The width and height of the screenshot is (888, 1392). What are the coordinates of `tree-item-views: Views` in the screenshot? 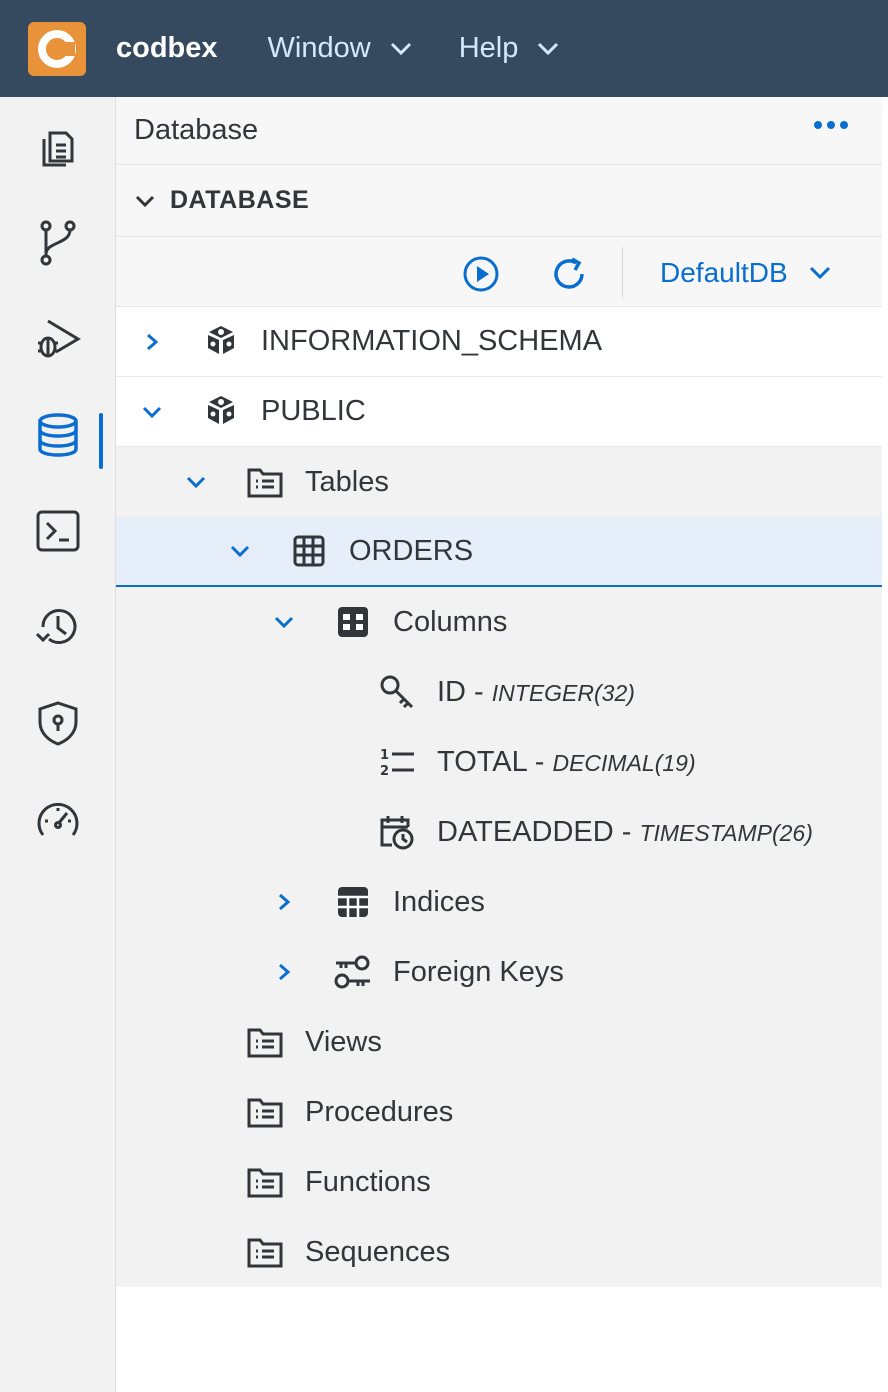 It's located at (499, 1042).